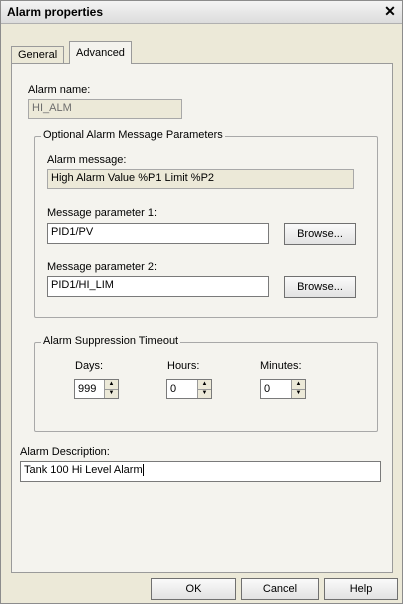 The image size is (403, 604). What do you see at coordinates (267, 389) in the screenshot?
I see `minutes-value: 0` at bounding box center [267, 389].